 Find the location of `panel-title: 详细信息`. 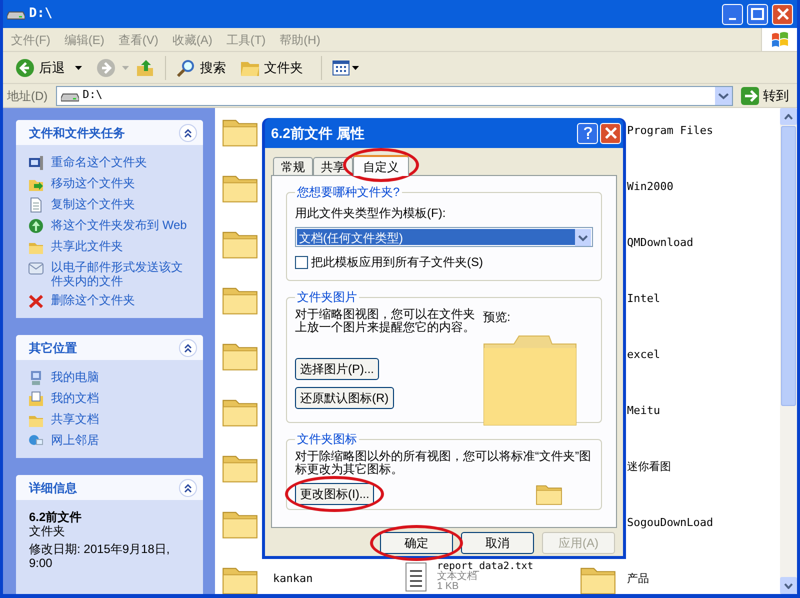

panel-title: 详细信息 is located at coordinates (53, 488).